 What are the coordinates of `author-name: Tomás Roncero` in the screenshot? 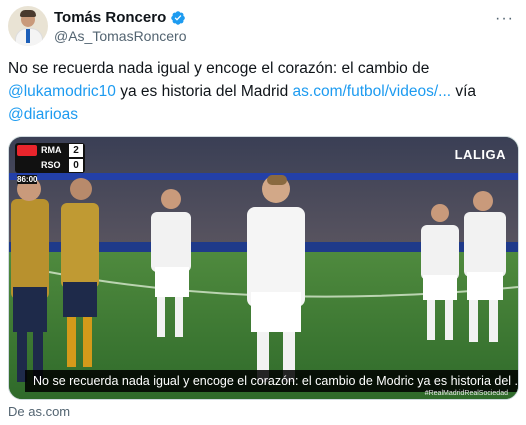 It's located at (110, 17).